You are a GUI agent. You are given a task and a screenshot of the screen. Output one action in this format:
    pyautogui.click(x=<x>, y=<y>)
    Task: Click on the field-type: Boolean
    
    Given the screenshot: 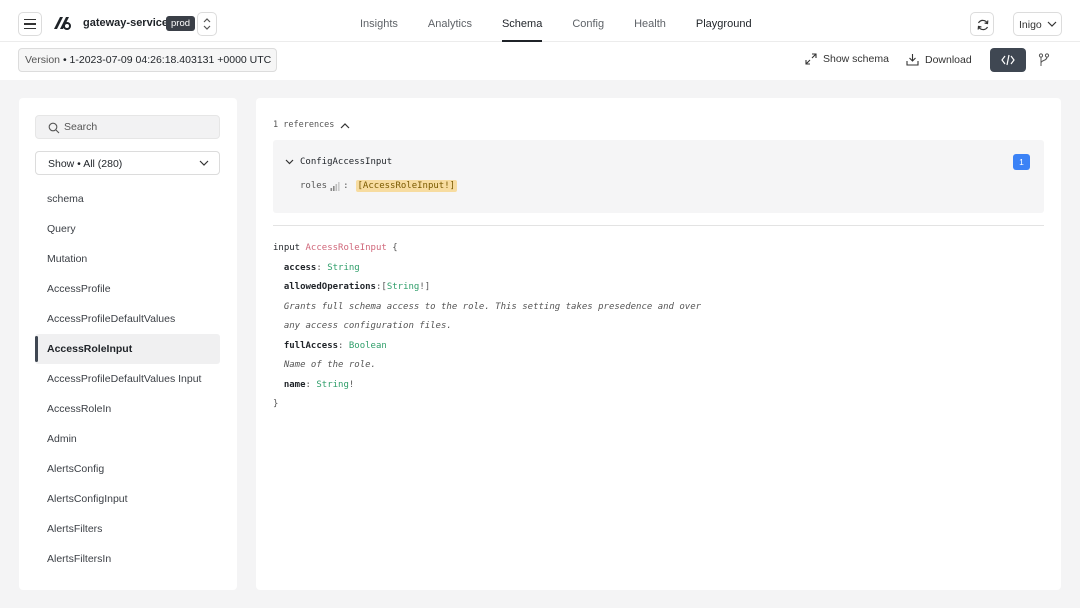 What is the action you would take?
    pyautogui.click(x=368, y=346)
    